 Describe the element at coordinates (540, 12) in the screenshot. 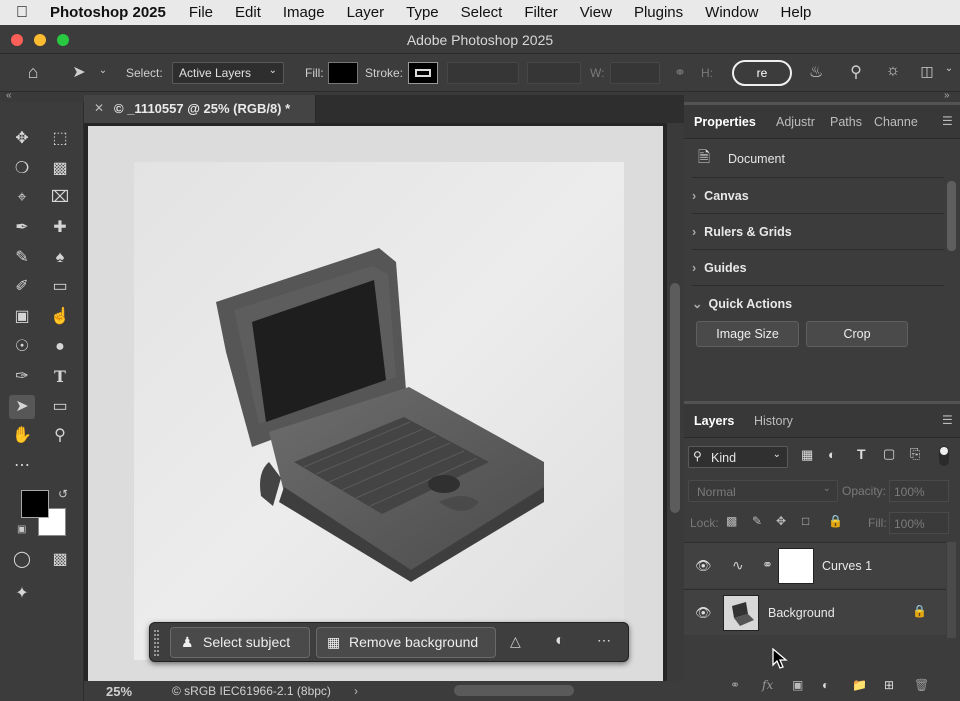

I see `menu-filter: Filter` at that location.